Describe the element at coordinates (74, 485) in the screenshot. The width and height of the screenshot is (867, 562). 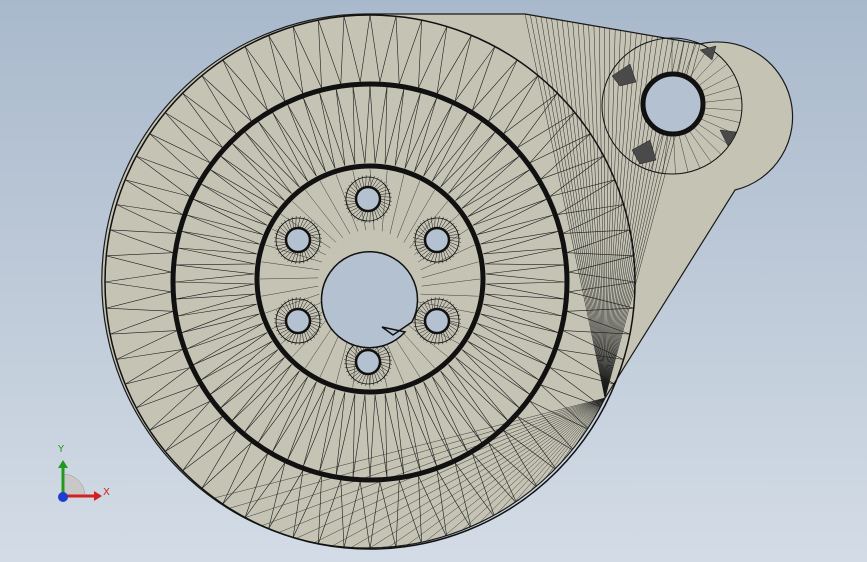
I see `triad-plane-arc` at that location.